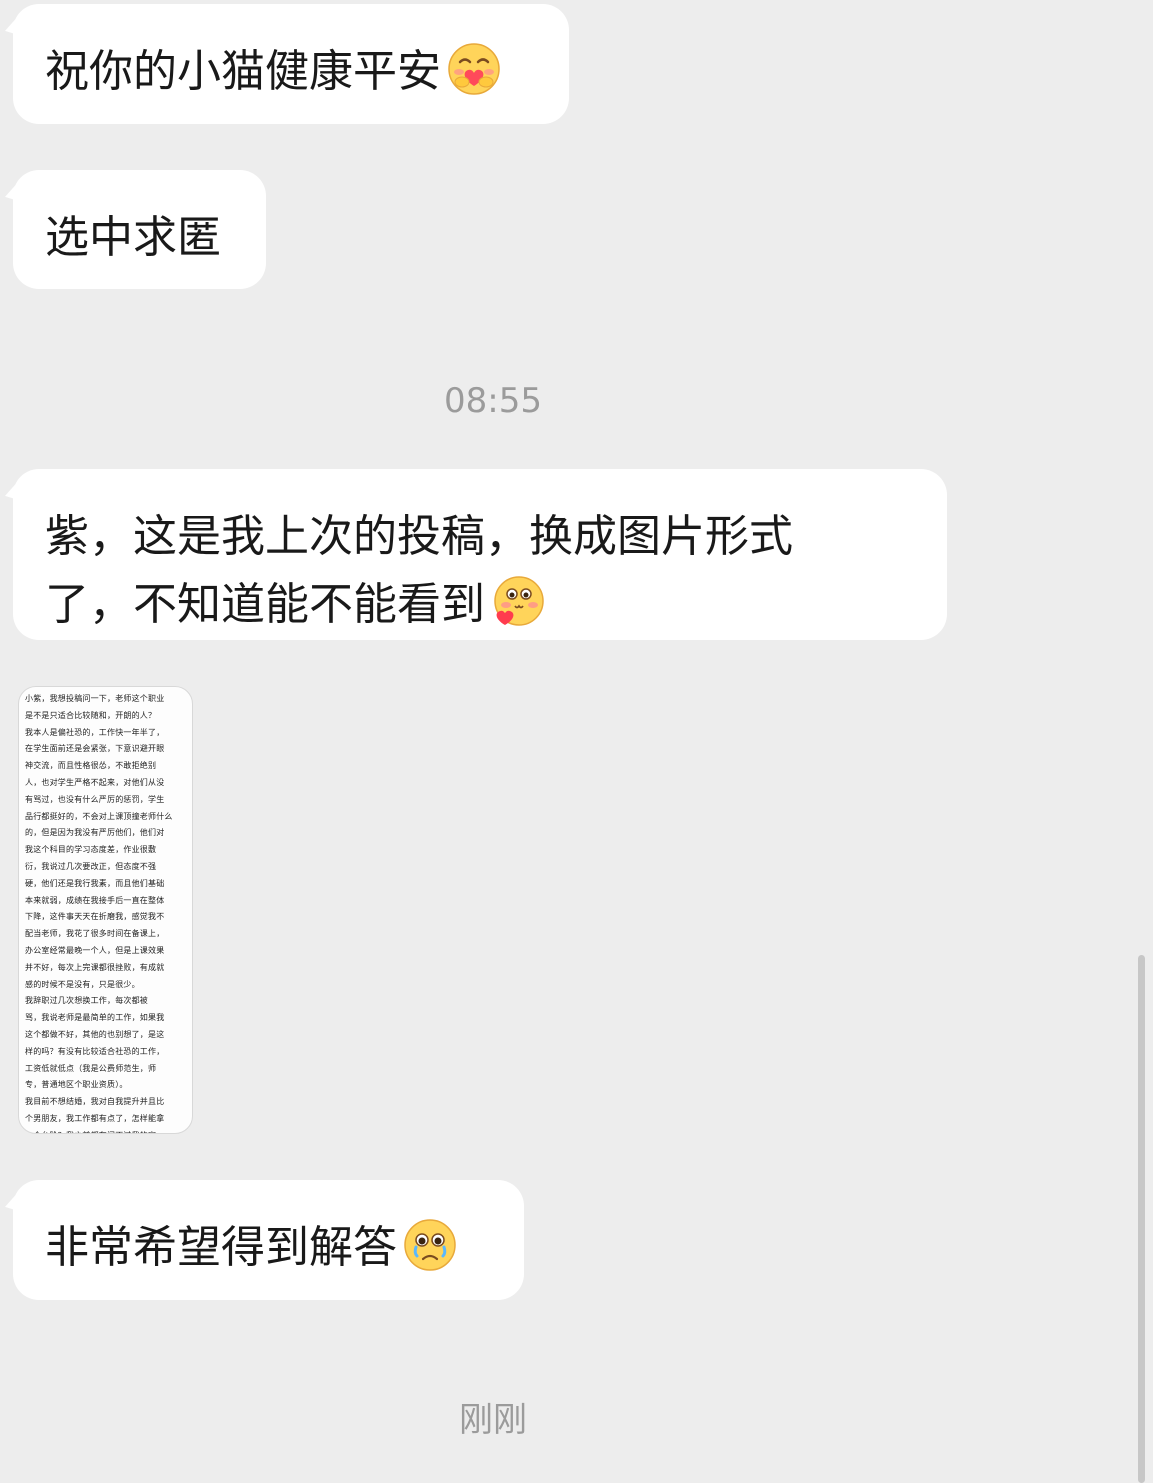 This screenshot has height=1483, width=1153. What do you see at coordinates (430, 1245) in the screenshot?
I see `pleading-face-icon` at bounding box center [430, 1245].